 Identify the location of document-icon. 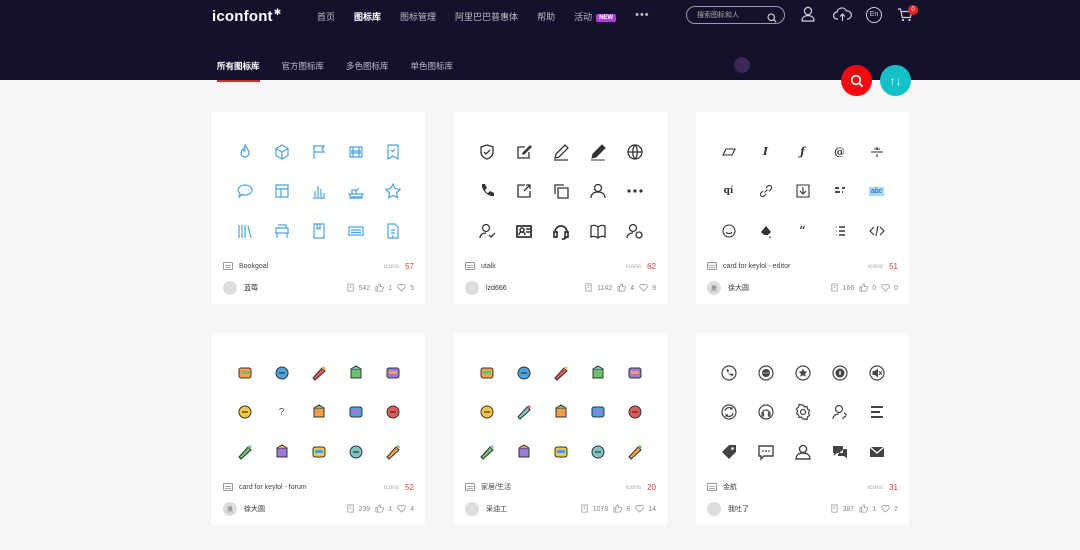
(392, 231).